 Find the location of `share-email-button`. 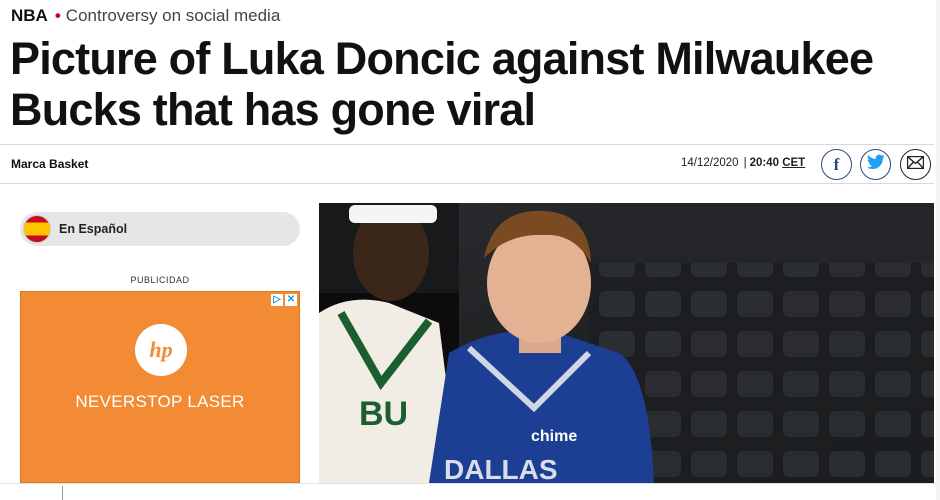

share-email-button is located at coordinates (915, 164).